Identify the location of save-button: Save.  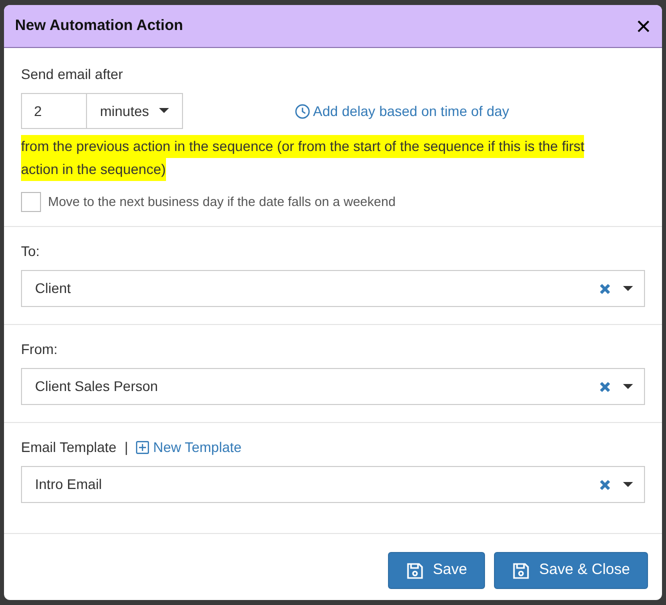
(437, 570).